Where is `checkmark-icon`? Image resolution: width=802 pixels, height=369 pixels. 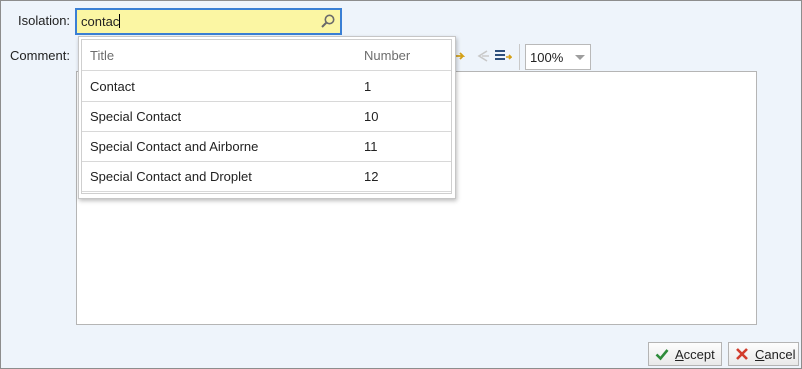
checkmark-icon is located at coordinates (662, 355).